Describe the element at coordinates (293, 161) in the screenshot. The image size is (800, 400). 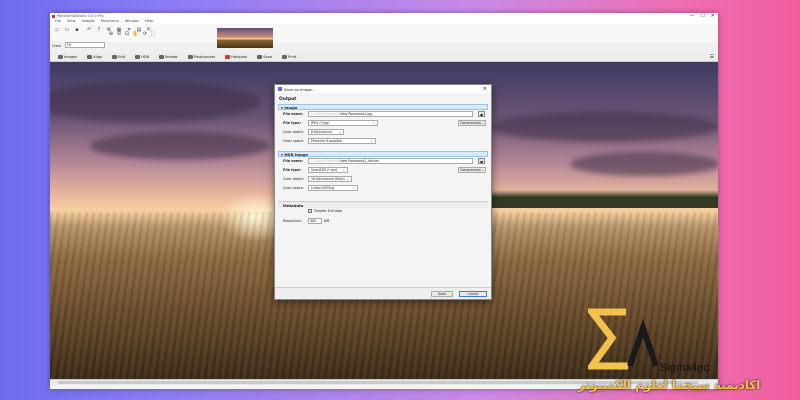
I see `hdr-filename-label: File name:` at that location.